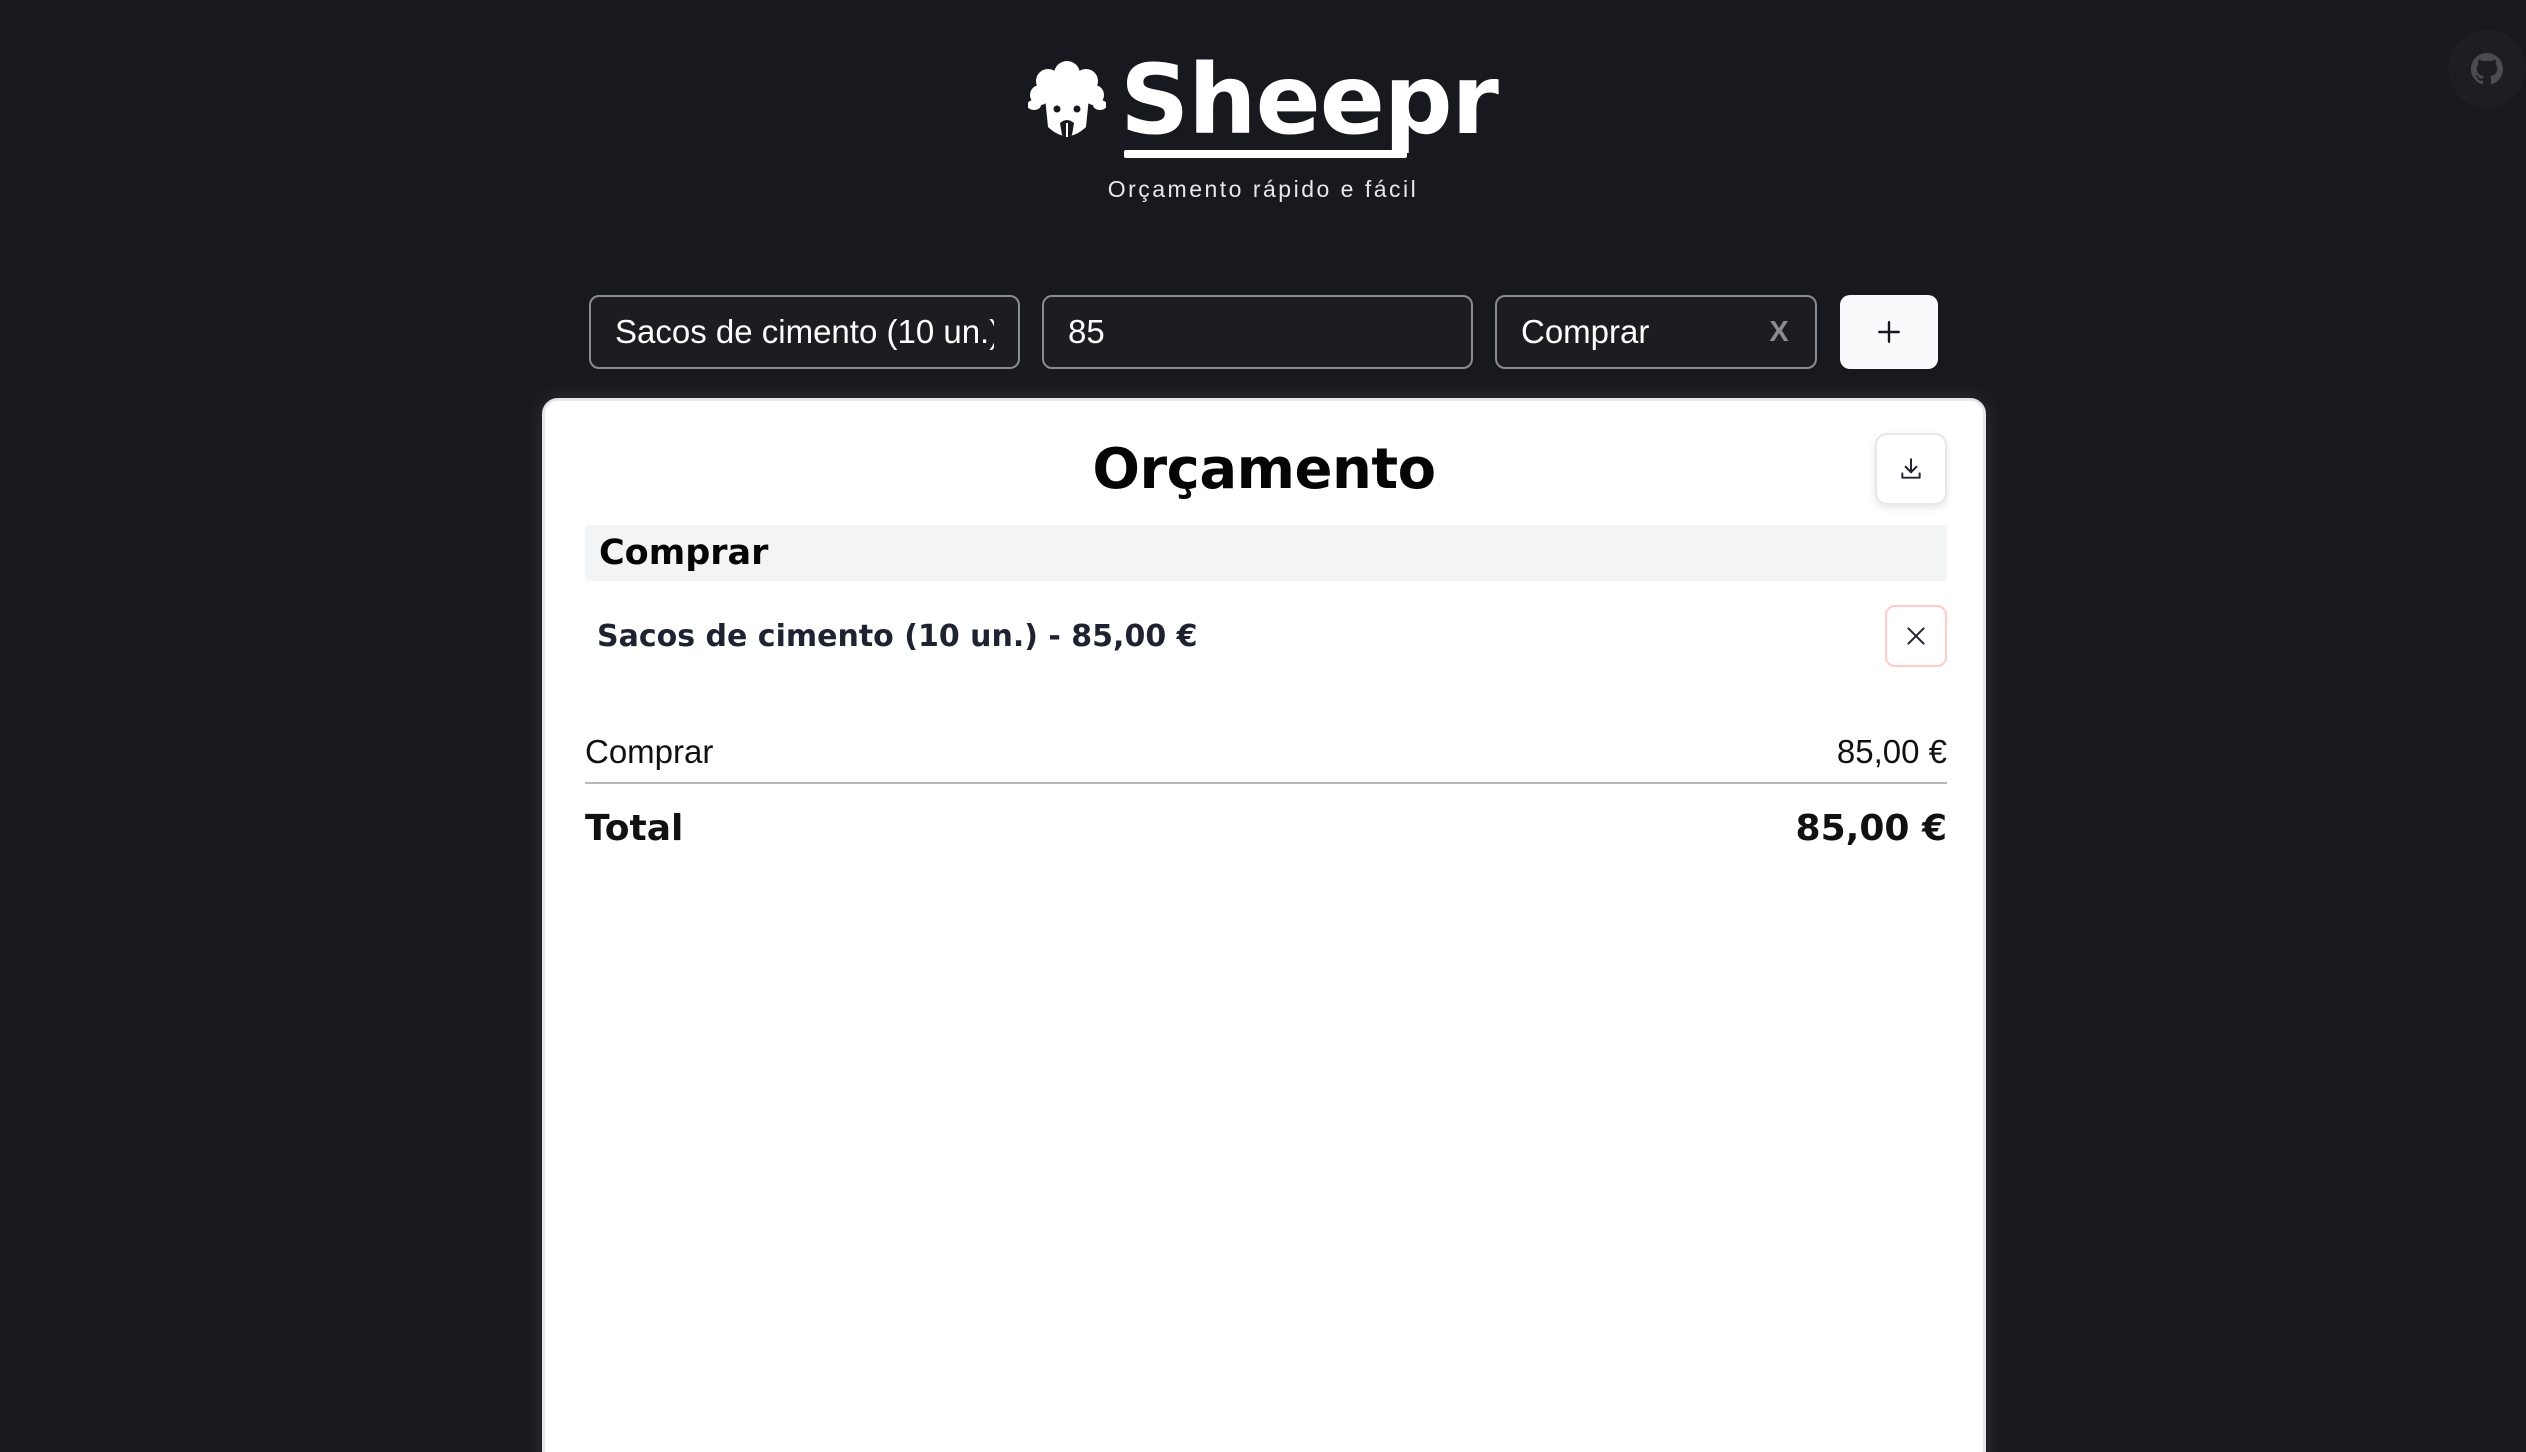  I want to click on download-button, so click(1911, 469).